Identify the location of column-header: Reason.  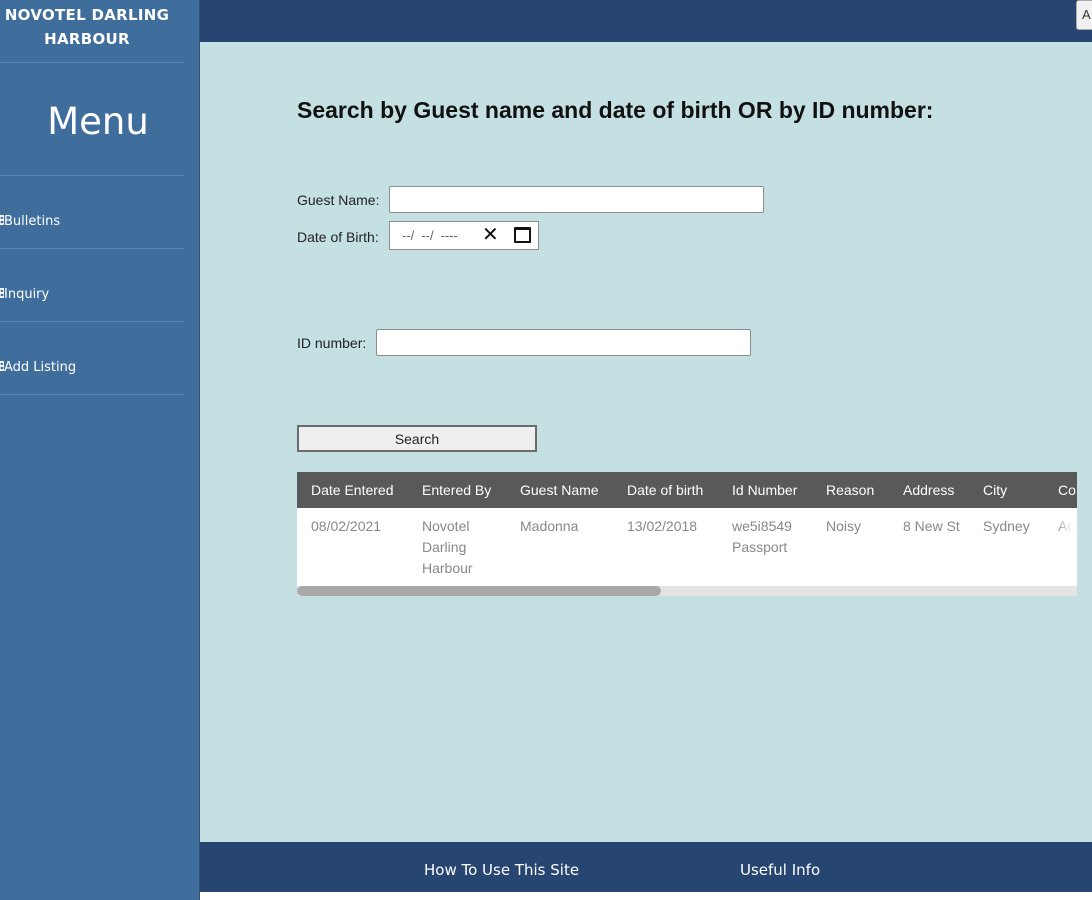
(850, 490).